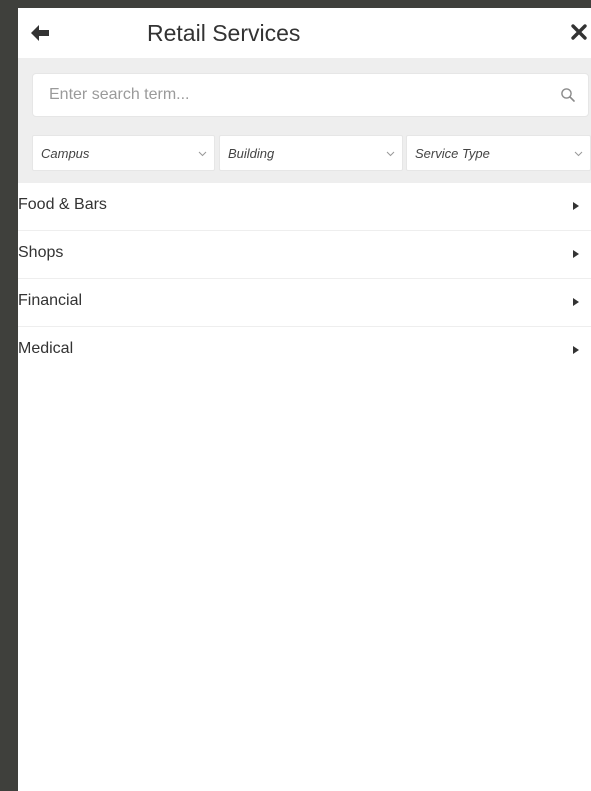 This screenshot has height=791, width=591. Describe the element at coordinates (498, 153) in the screenshot. I see `service-type-select: Service Type` at that location.